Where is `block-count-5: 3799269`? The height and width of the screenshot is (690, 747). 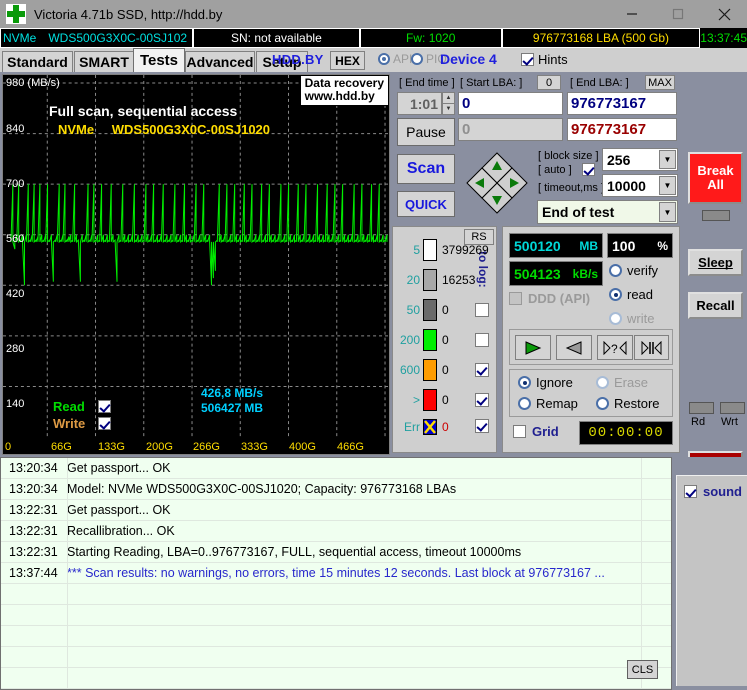
block-count-5: 3799269 is located at coordinates (465, 250).